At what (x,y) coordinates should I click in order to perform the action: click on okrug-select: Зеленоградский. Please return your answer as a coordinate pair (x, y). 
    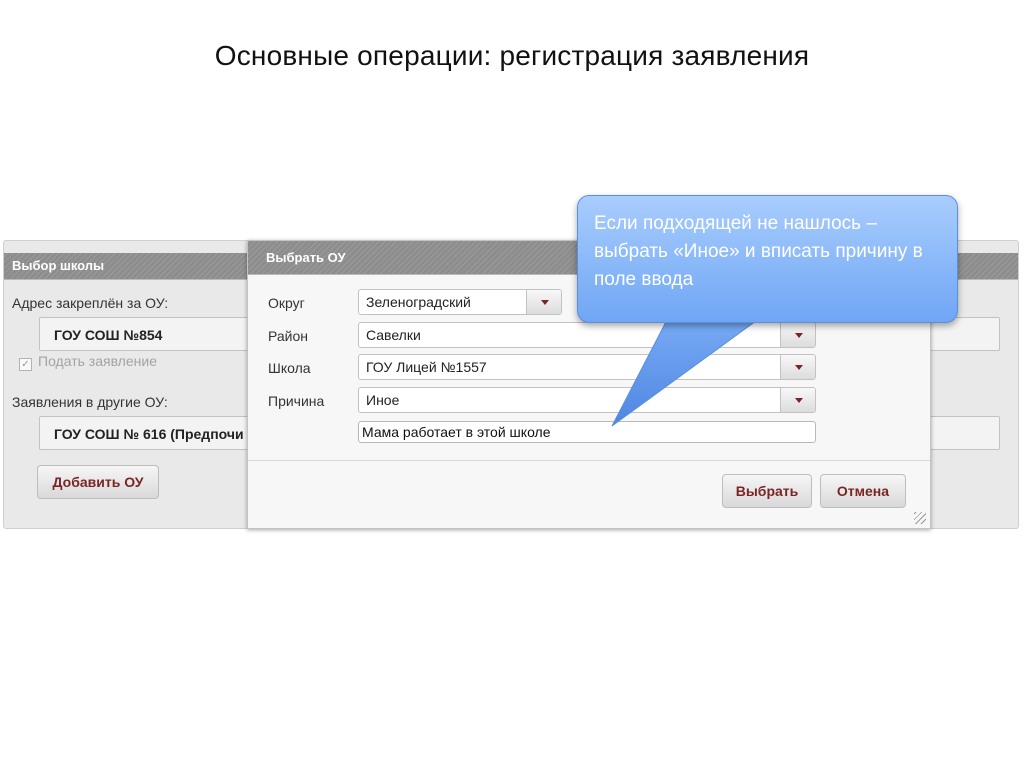
    Looking at the image, I should click on (460, 302).